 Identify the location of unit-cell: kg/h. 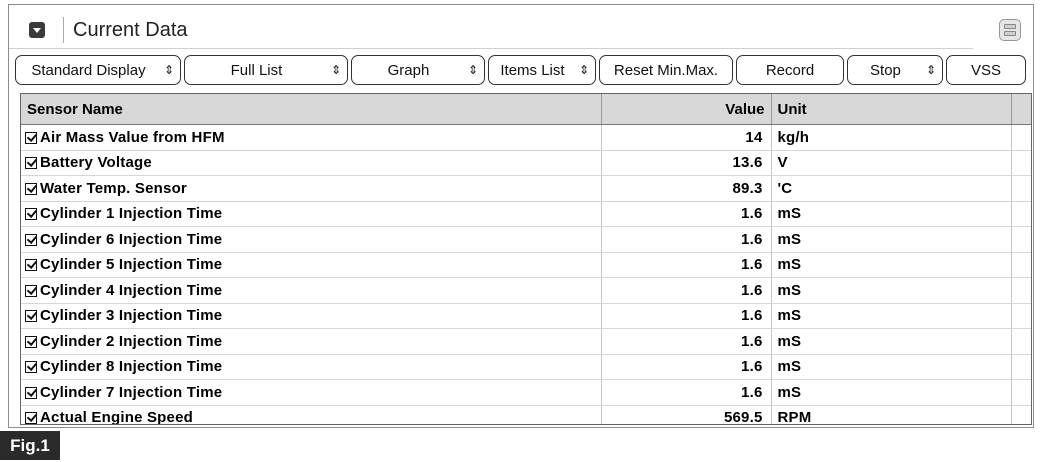
(891, 137).